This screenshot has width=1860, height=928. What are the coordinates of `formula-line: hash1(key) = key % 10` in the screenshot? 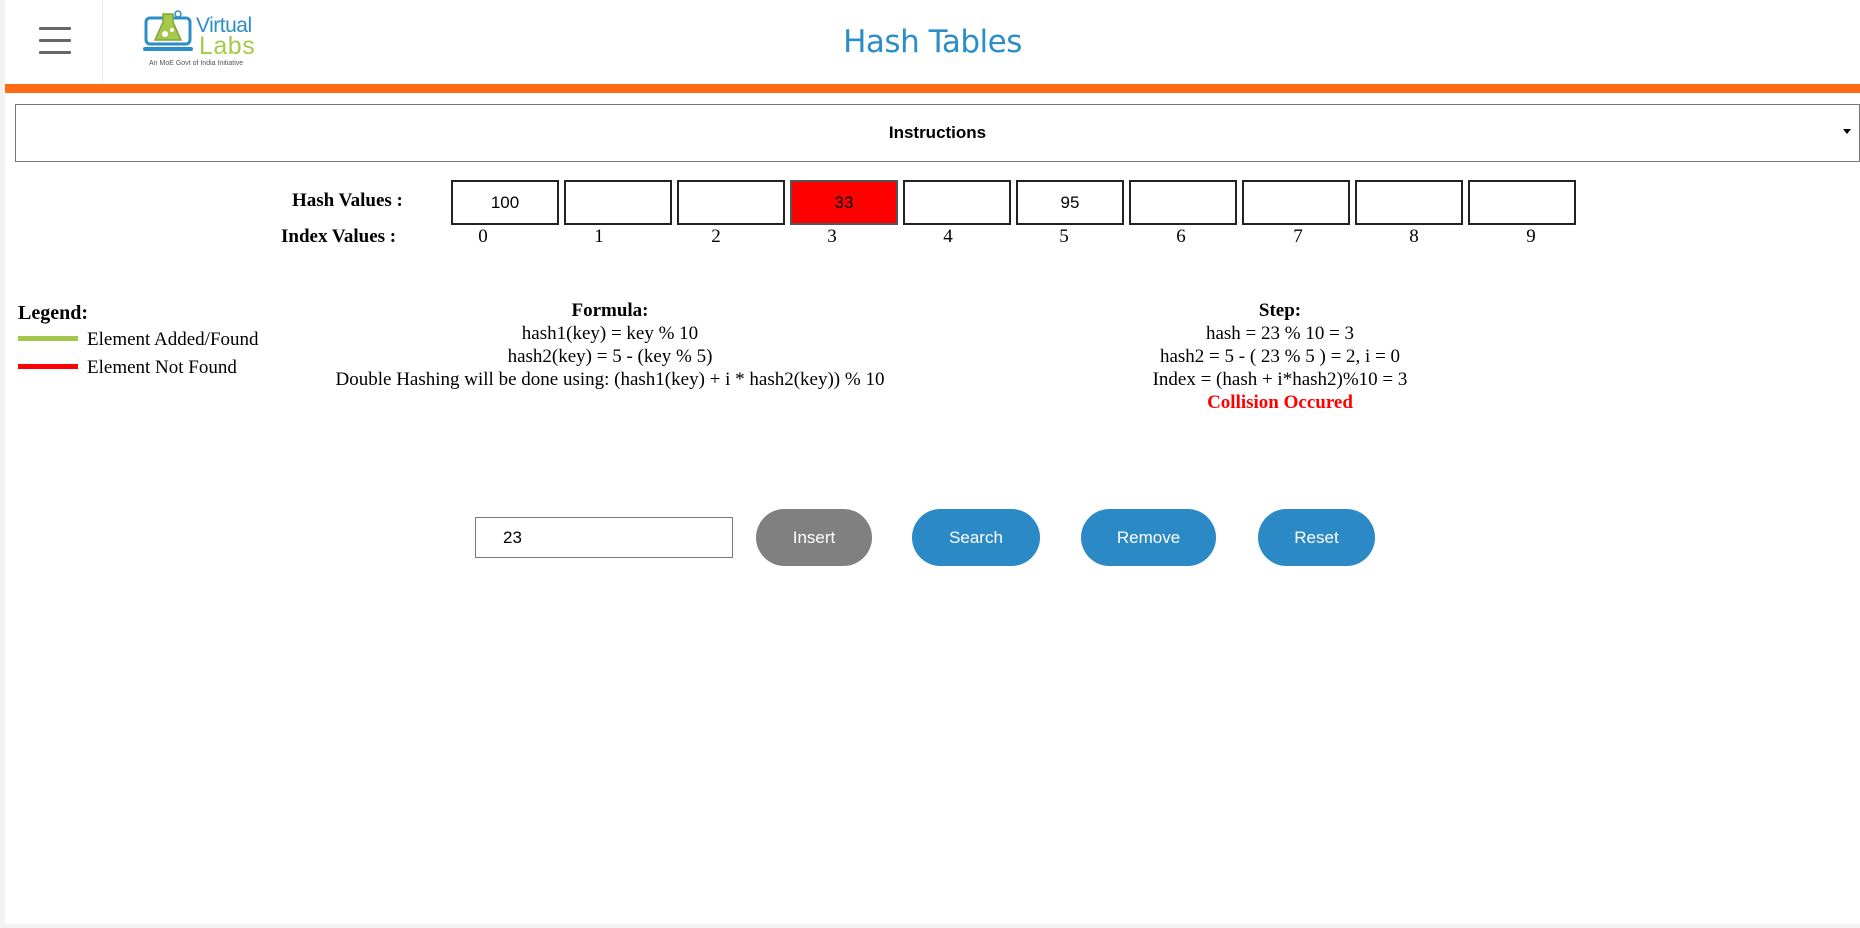 It's located at (610, 333).